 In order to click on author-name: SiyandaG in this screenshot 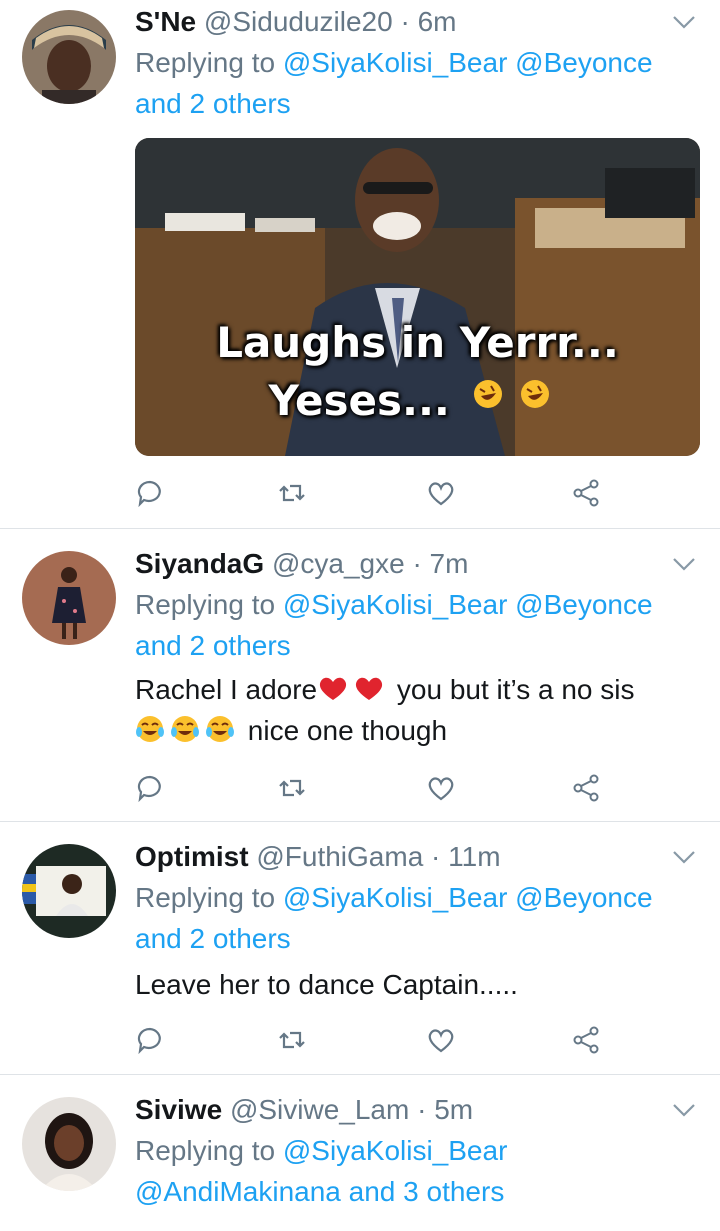, I will do `click(199, 563)`.